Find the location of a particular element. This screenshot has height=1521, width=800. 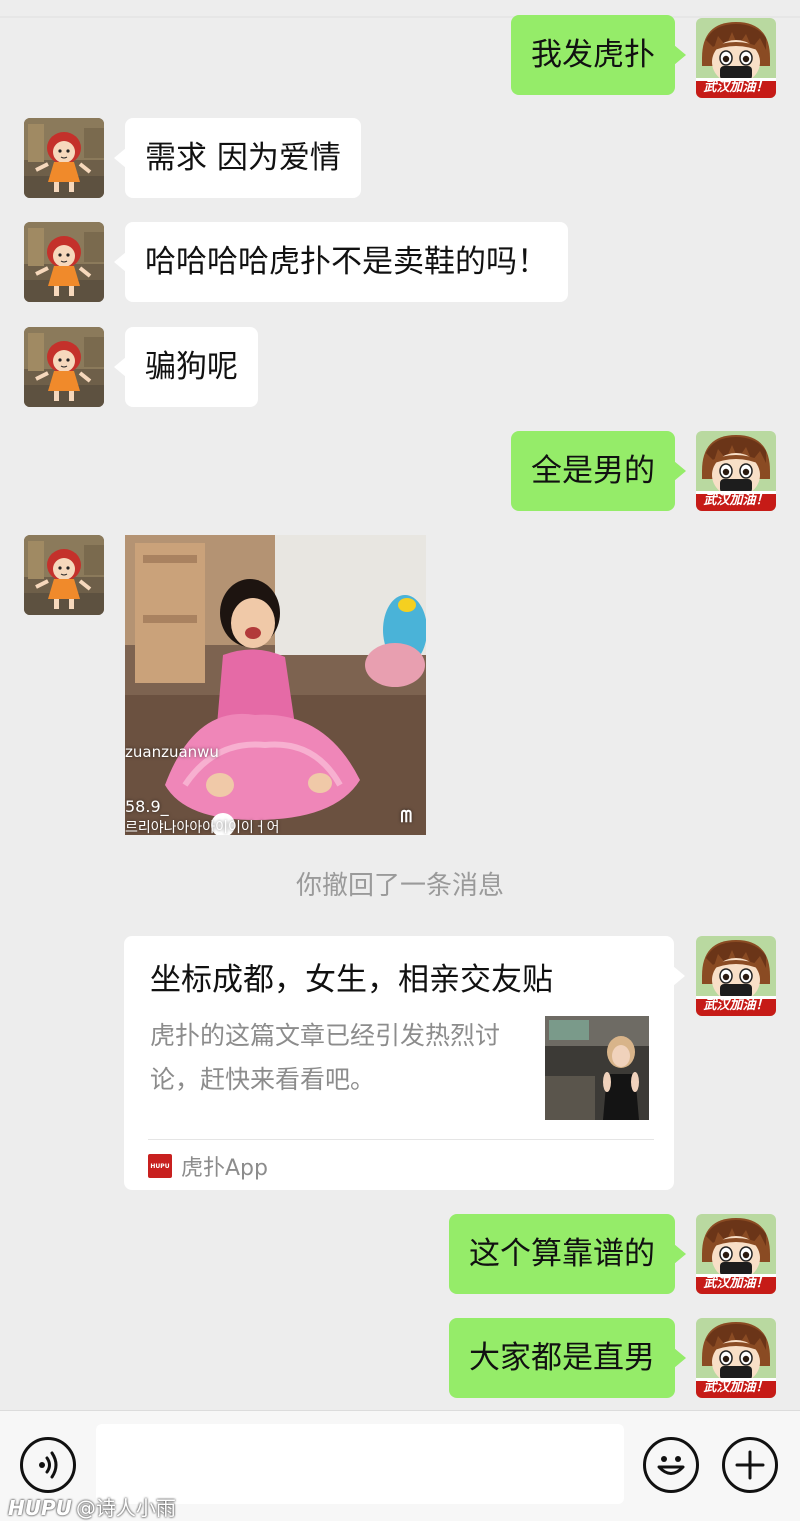

voice-button is located at coordinates (48, 1465).